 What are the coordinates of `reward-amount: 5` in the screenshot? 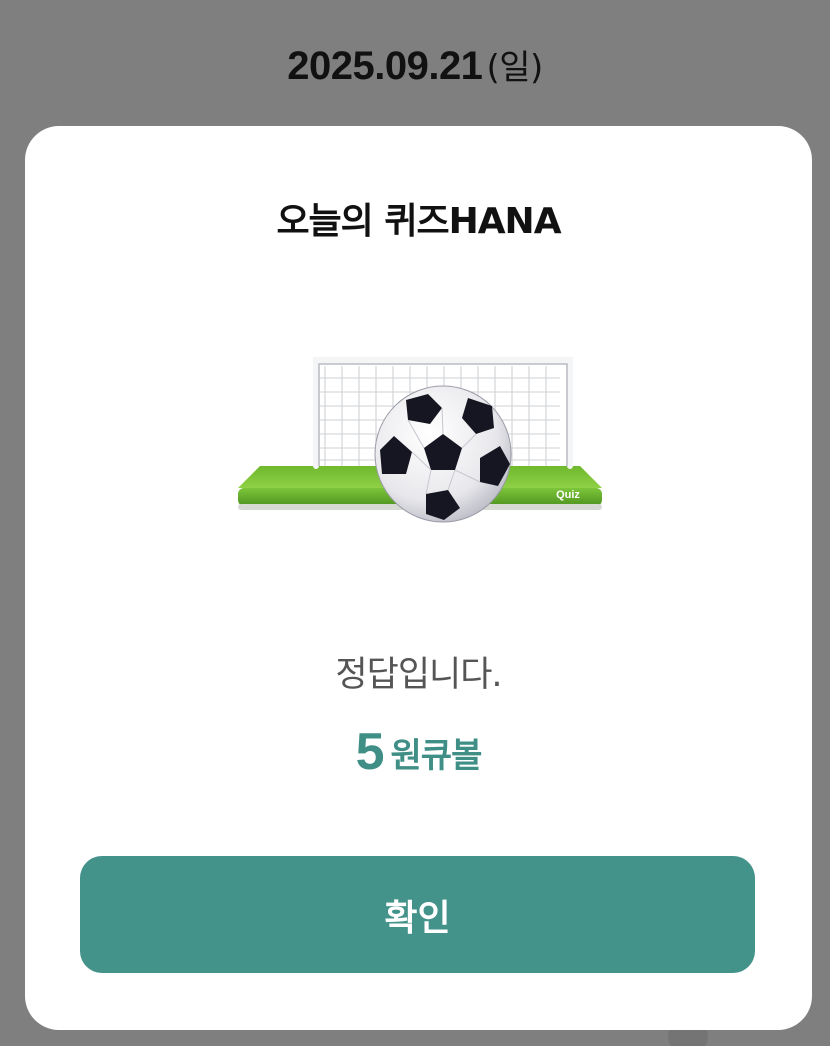 It's located at (370, 752).